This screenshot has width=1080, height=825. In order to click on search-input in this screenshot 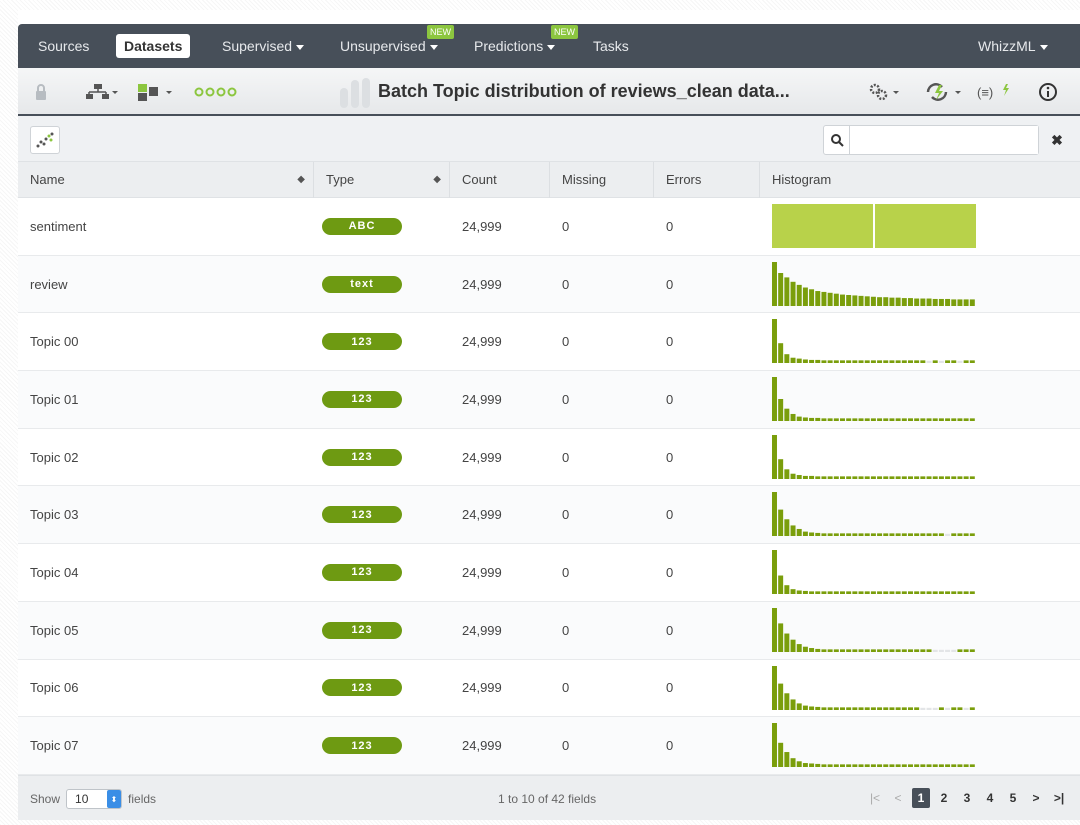, I will do `click(944, 140)`.